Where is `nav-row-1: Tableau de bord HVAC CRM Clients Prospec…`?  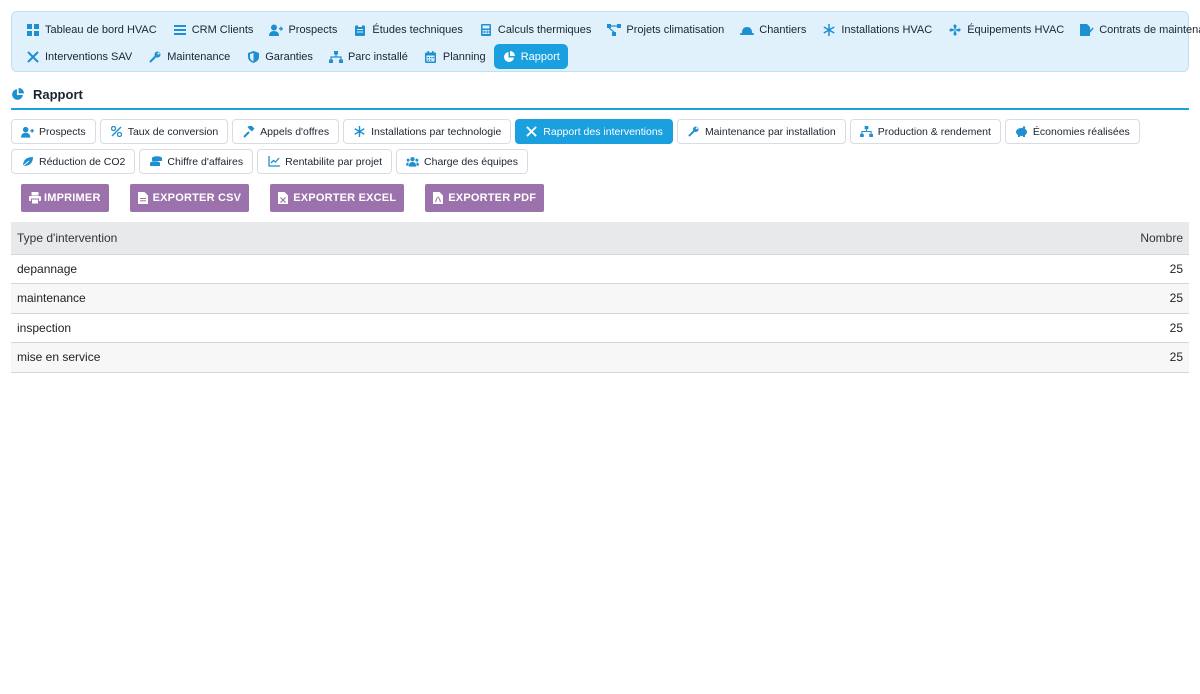
nav-row-1: Tableau de bord HVAC CRM Clients Prospec… is located at coordinates (609, 29).